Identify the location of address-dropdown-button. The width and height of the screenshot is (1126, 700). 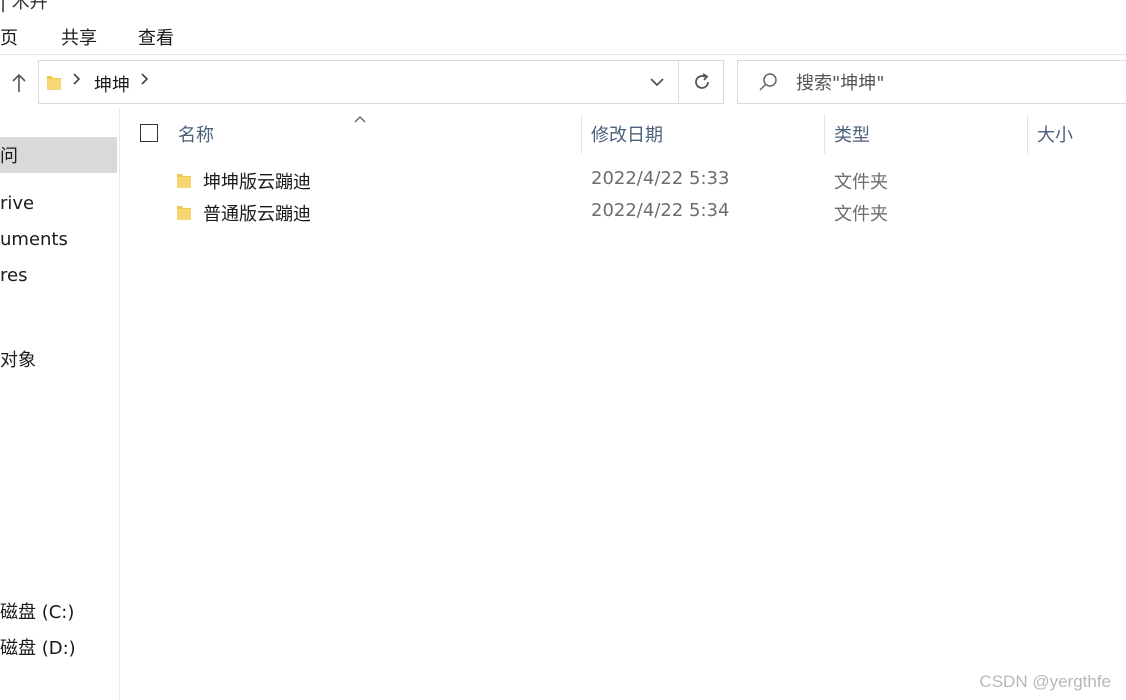
(657, 82).